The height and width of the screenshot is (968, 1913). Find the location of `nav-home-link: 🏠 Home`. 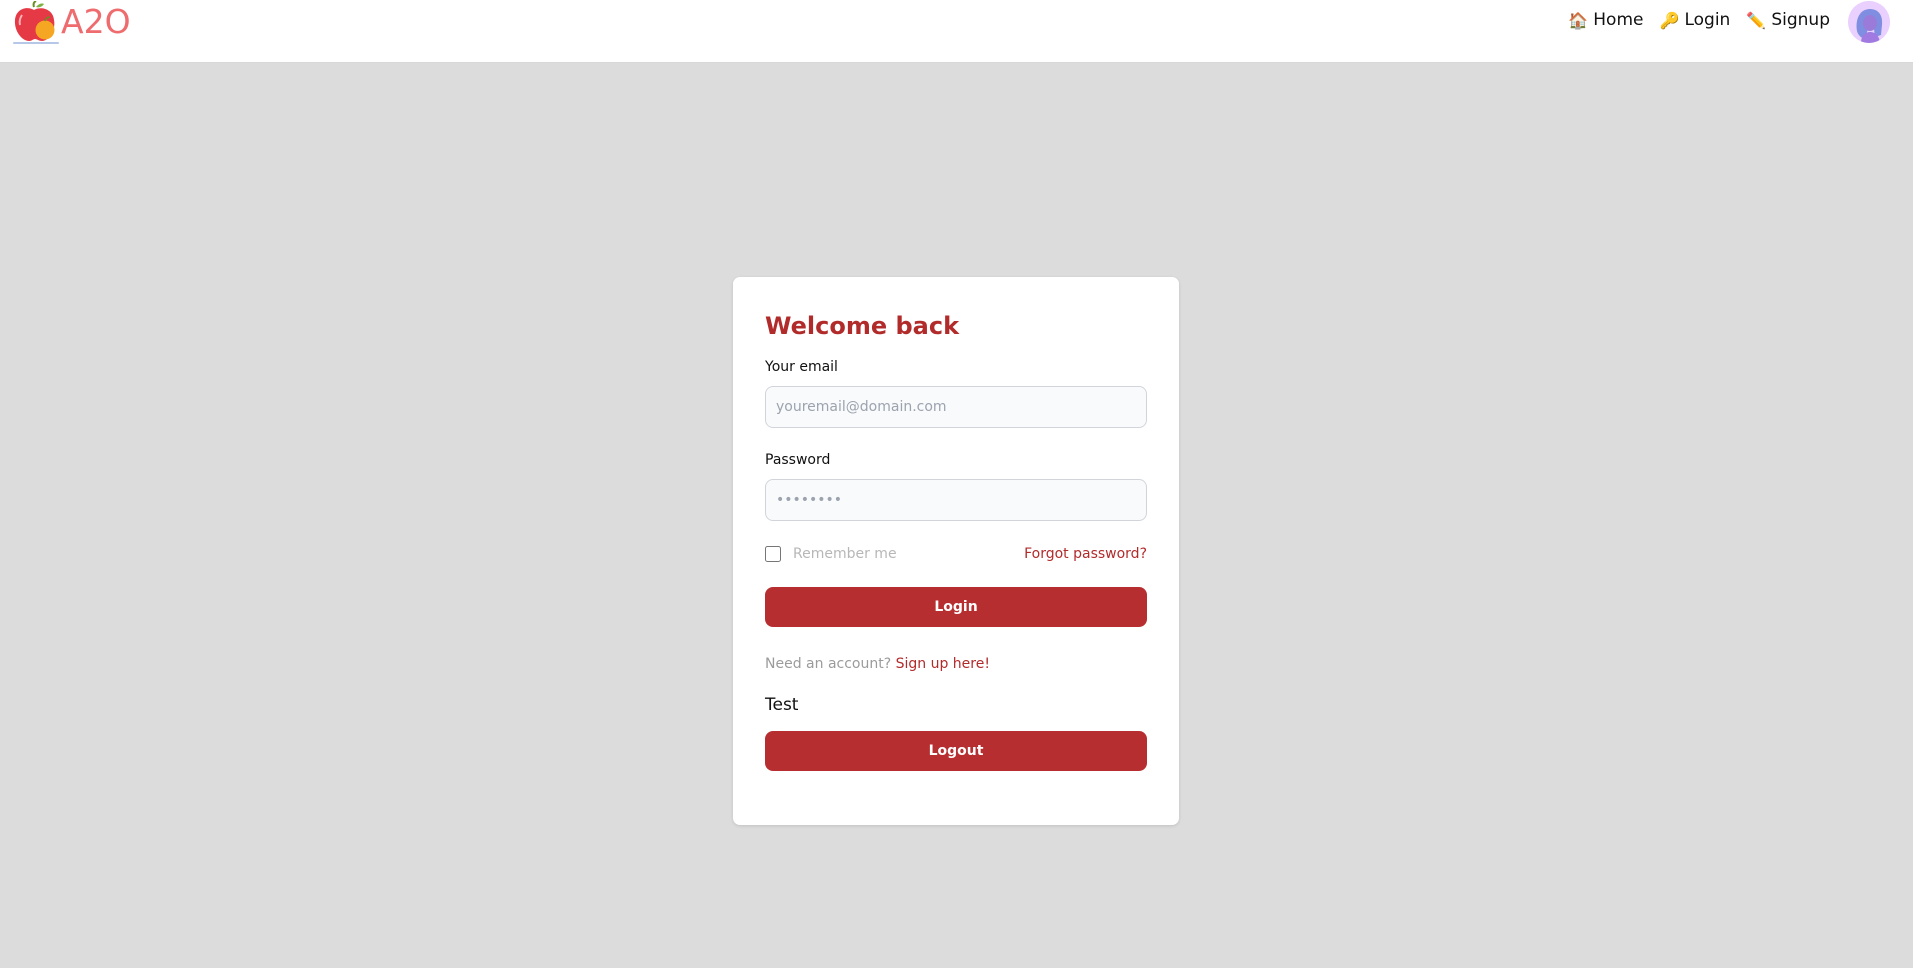

nav-home-link: 🏠 Home is located at coordinates (1605, 20).